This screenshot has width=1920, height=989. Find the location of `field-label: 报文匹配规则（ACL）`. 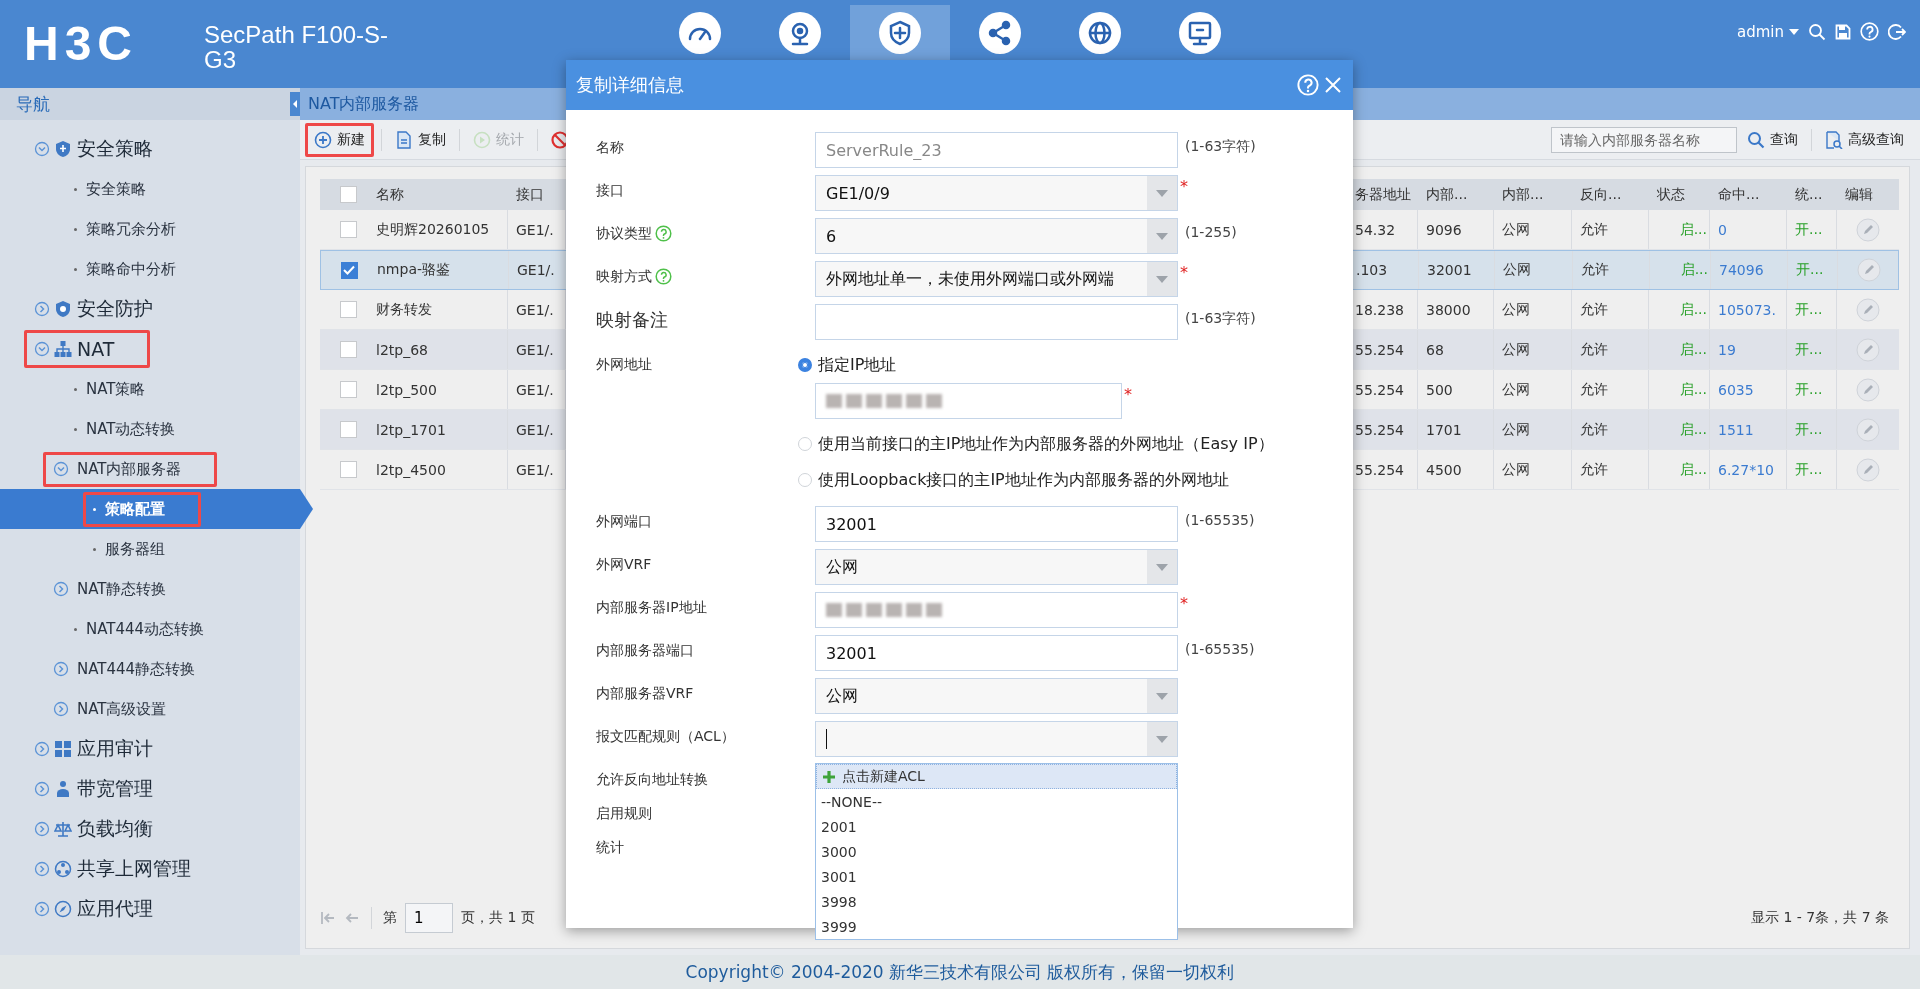

field-label: 报文匹配规则（ACL） is located at coordinates (665, 737).